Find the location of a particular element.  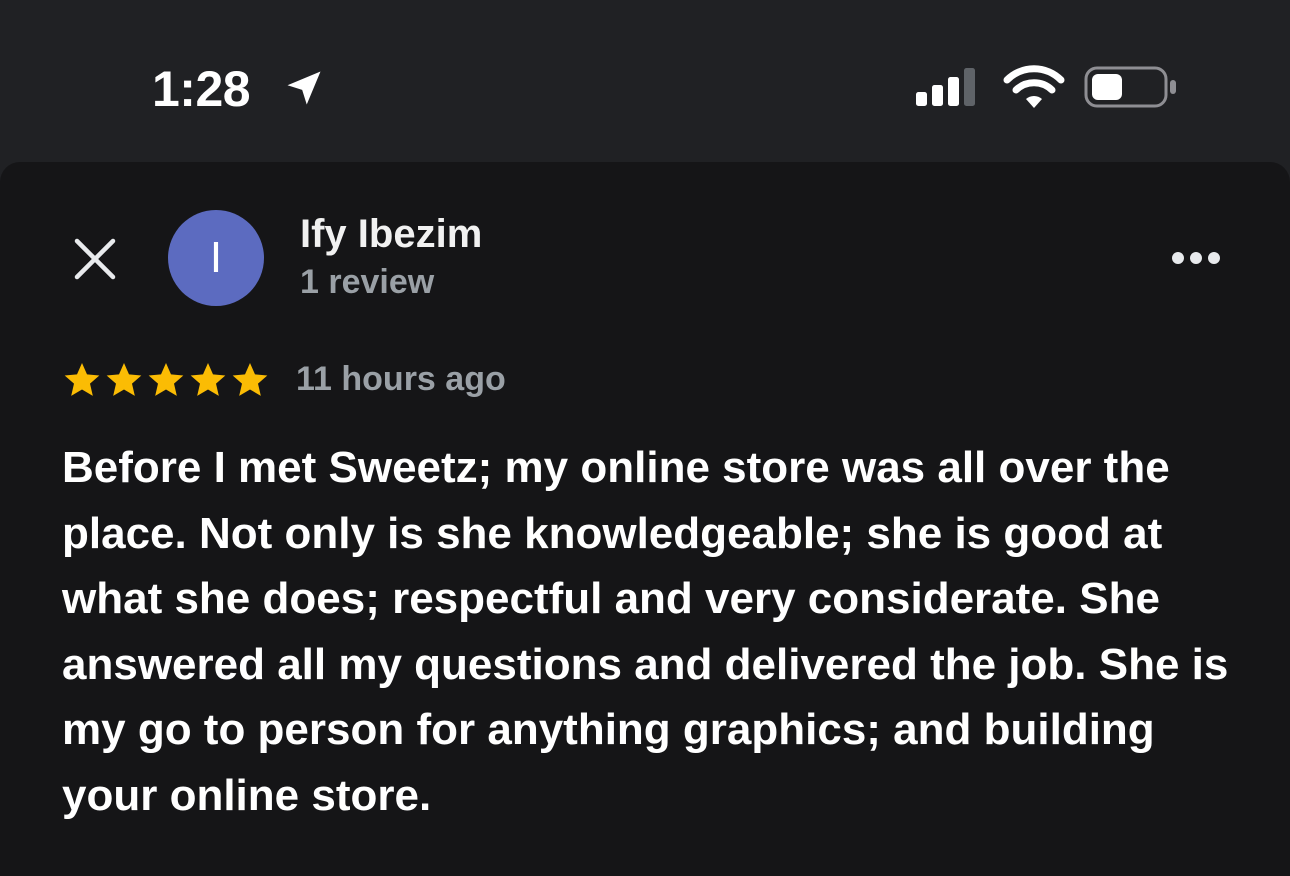

more-options-icon is located at coordinates (1196, 258).